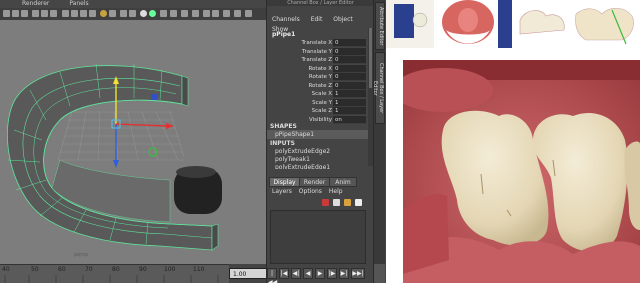 The image size is (640, 283). What do you see at coordinates (163, 13) in the screenshot?
I see `gamma-icon` at bounding box center [163, 13].